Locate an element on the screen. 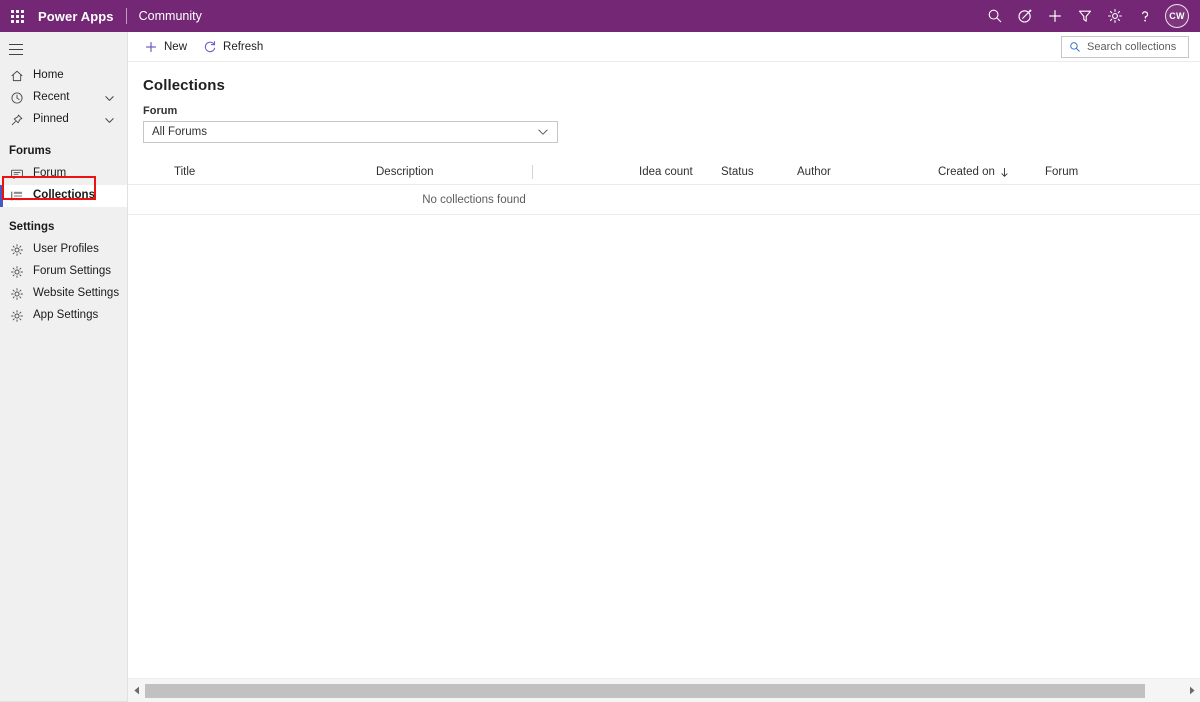 The height and width of the screenshot is (702, 1200). chevron-left-icon is located at coordinates (136, 690).